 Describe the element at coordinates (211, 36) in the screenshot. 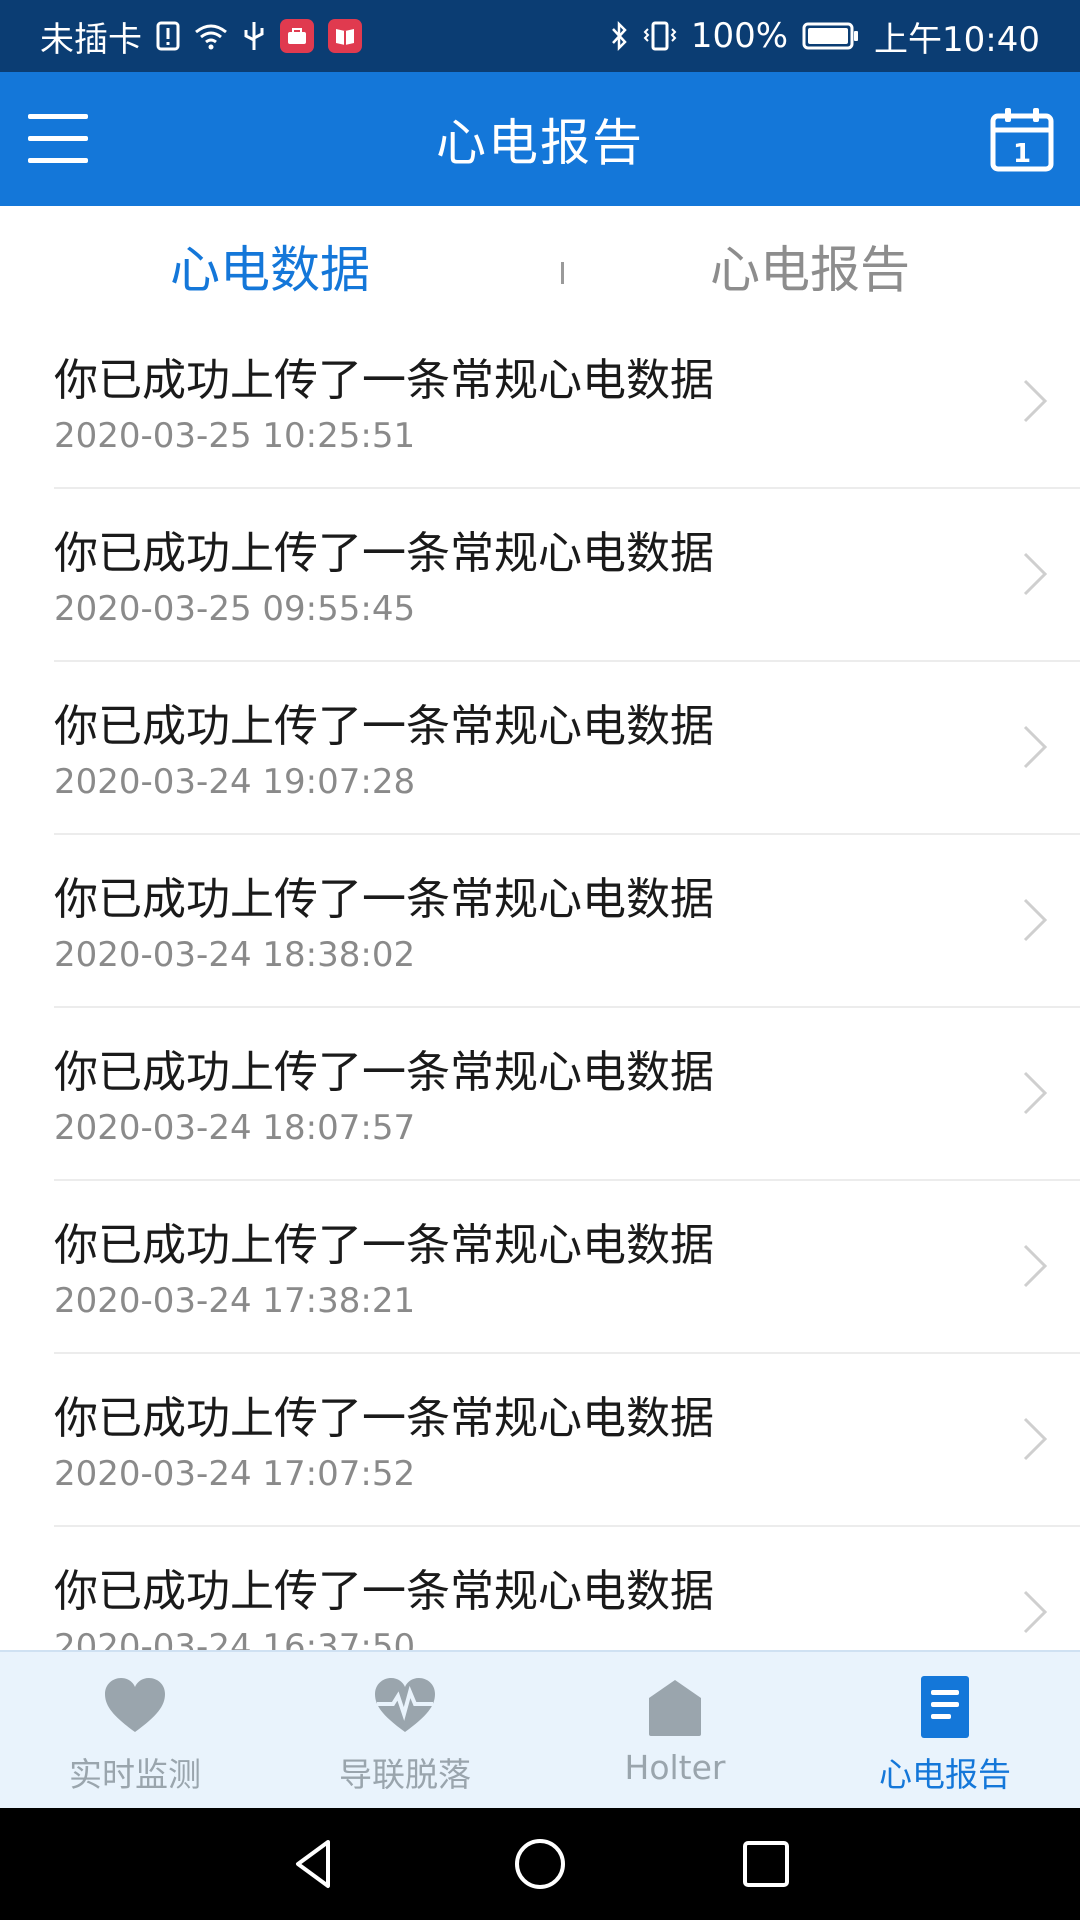

I see `wifi-icon` at that location.